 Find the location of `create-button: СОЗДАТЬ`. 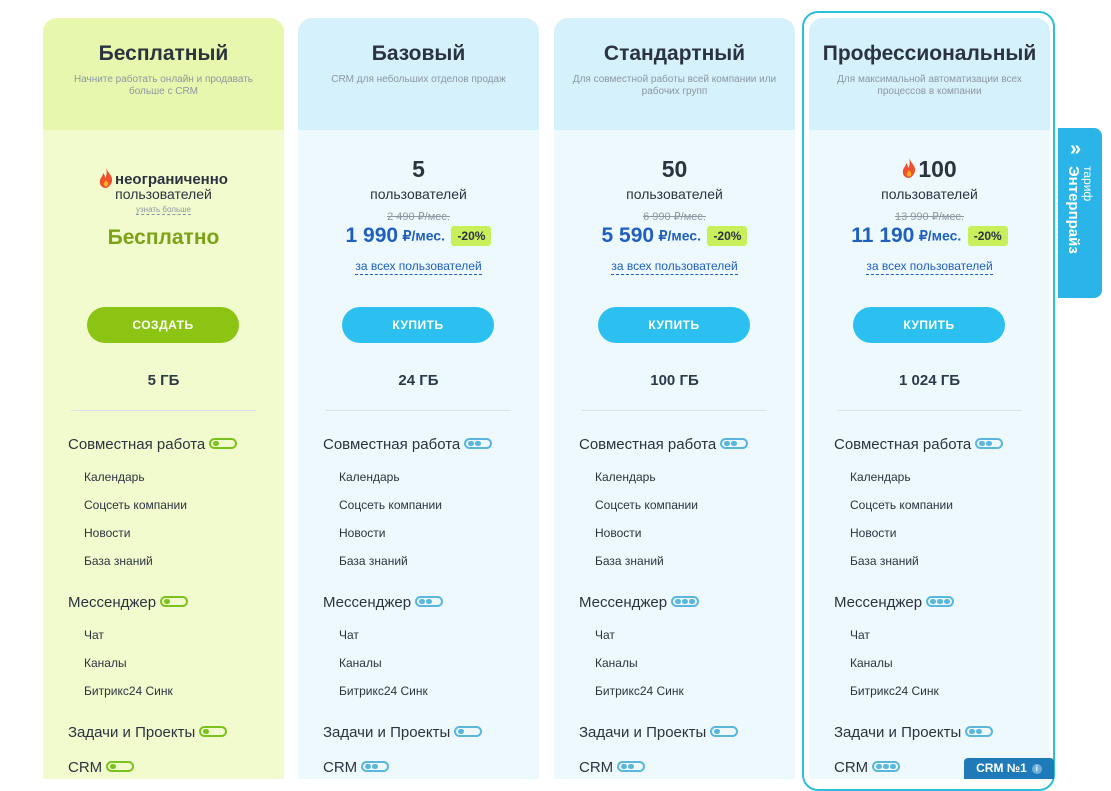

create-button: СОЗДАТЬ is located at coordinates (163, 325).